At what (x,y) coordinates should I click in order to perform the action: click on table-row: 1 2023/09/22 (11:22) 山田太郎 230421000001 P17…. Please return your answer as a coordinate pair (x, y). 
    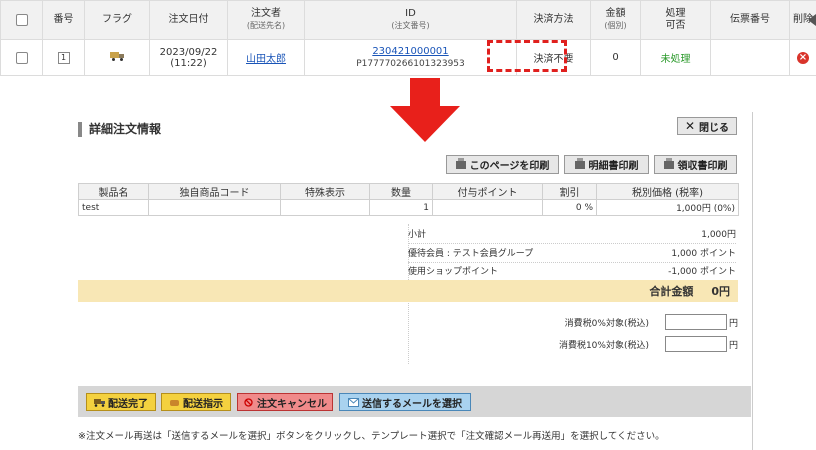
    Looking at the image, I should click on (408, 57).